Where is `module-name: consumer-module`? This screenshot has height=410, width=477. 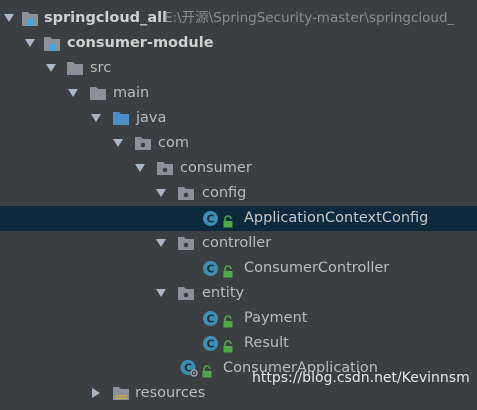
module-name: consumer-module is located at coordinates (140, 43).